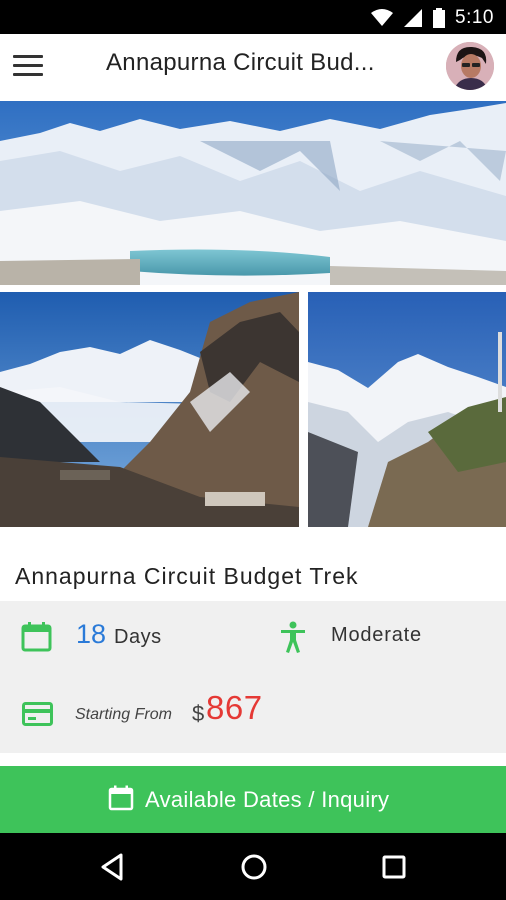  I want to click on available-dates-inquiry-label: Available Dates / Inquiry, so click(267, 799).